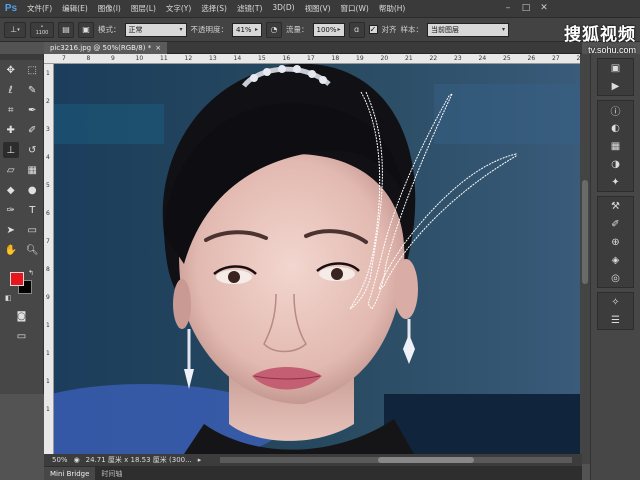 Image resolution: width=640 pixels, height=480 pixels. What do you see at coordinates (526, 8) in the screenshot?
I see `maximize-button: □` at bounding box center [526, 8].